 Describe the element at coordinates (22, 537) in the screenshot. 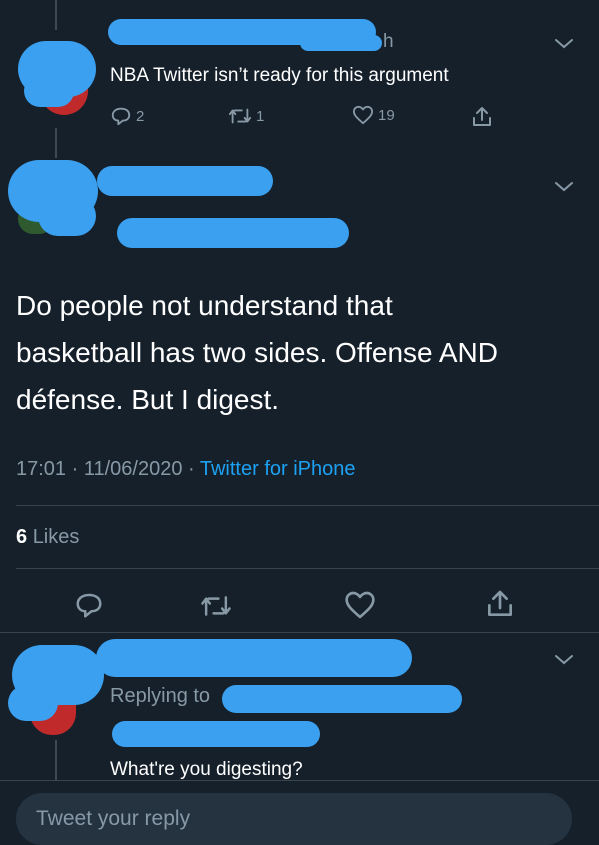

I see `likes-count: 6` at that location.